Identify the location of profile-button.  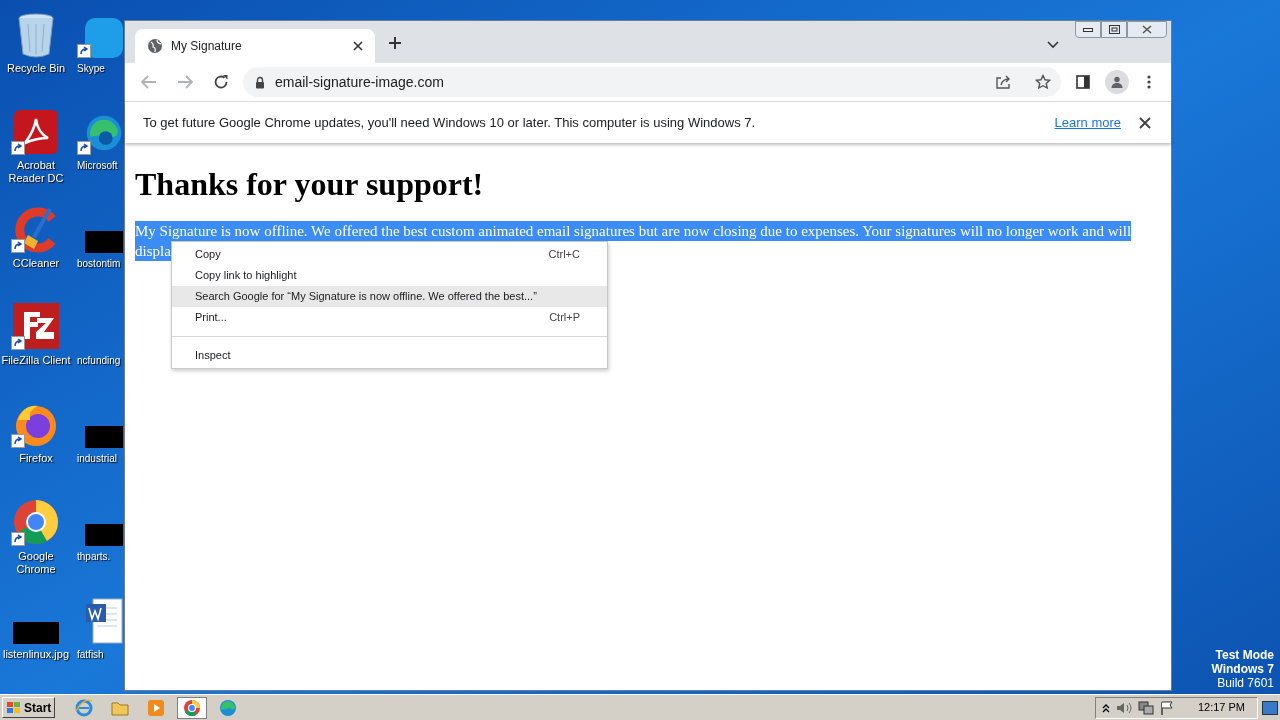
(1117, 82).